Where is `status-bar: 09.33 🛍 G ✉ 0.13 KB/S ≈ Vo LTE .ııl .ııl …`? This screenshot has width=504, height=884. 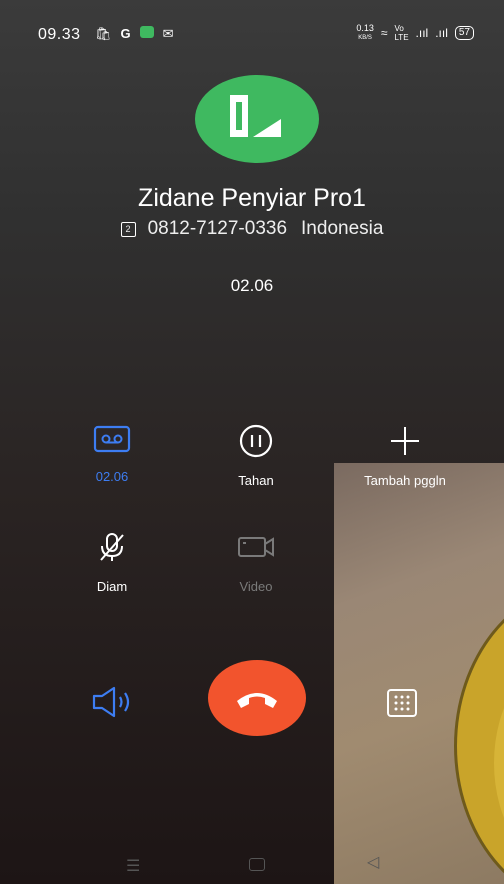
status-bar: 09.33 🛍 G ✉ 0.13 KB/S ≈ Vo LTE .ııl .ııl … is located at coordinates (252, 31).